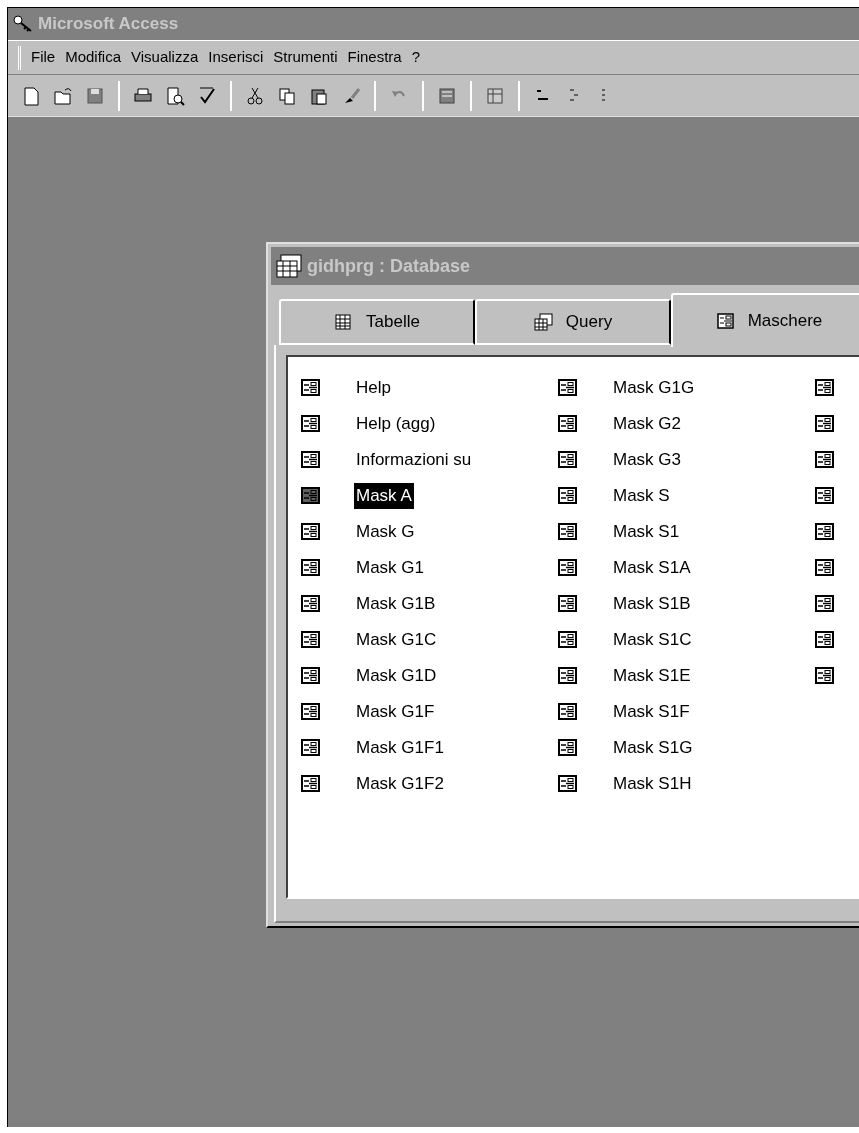 This screenshot has width=859, height=1133. What do you see at coordinates (685, 676) in the screenshot?
I see `form-list-item: Mask S1E` at bounding box center [685, 676].